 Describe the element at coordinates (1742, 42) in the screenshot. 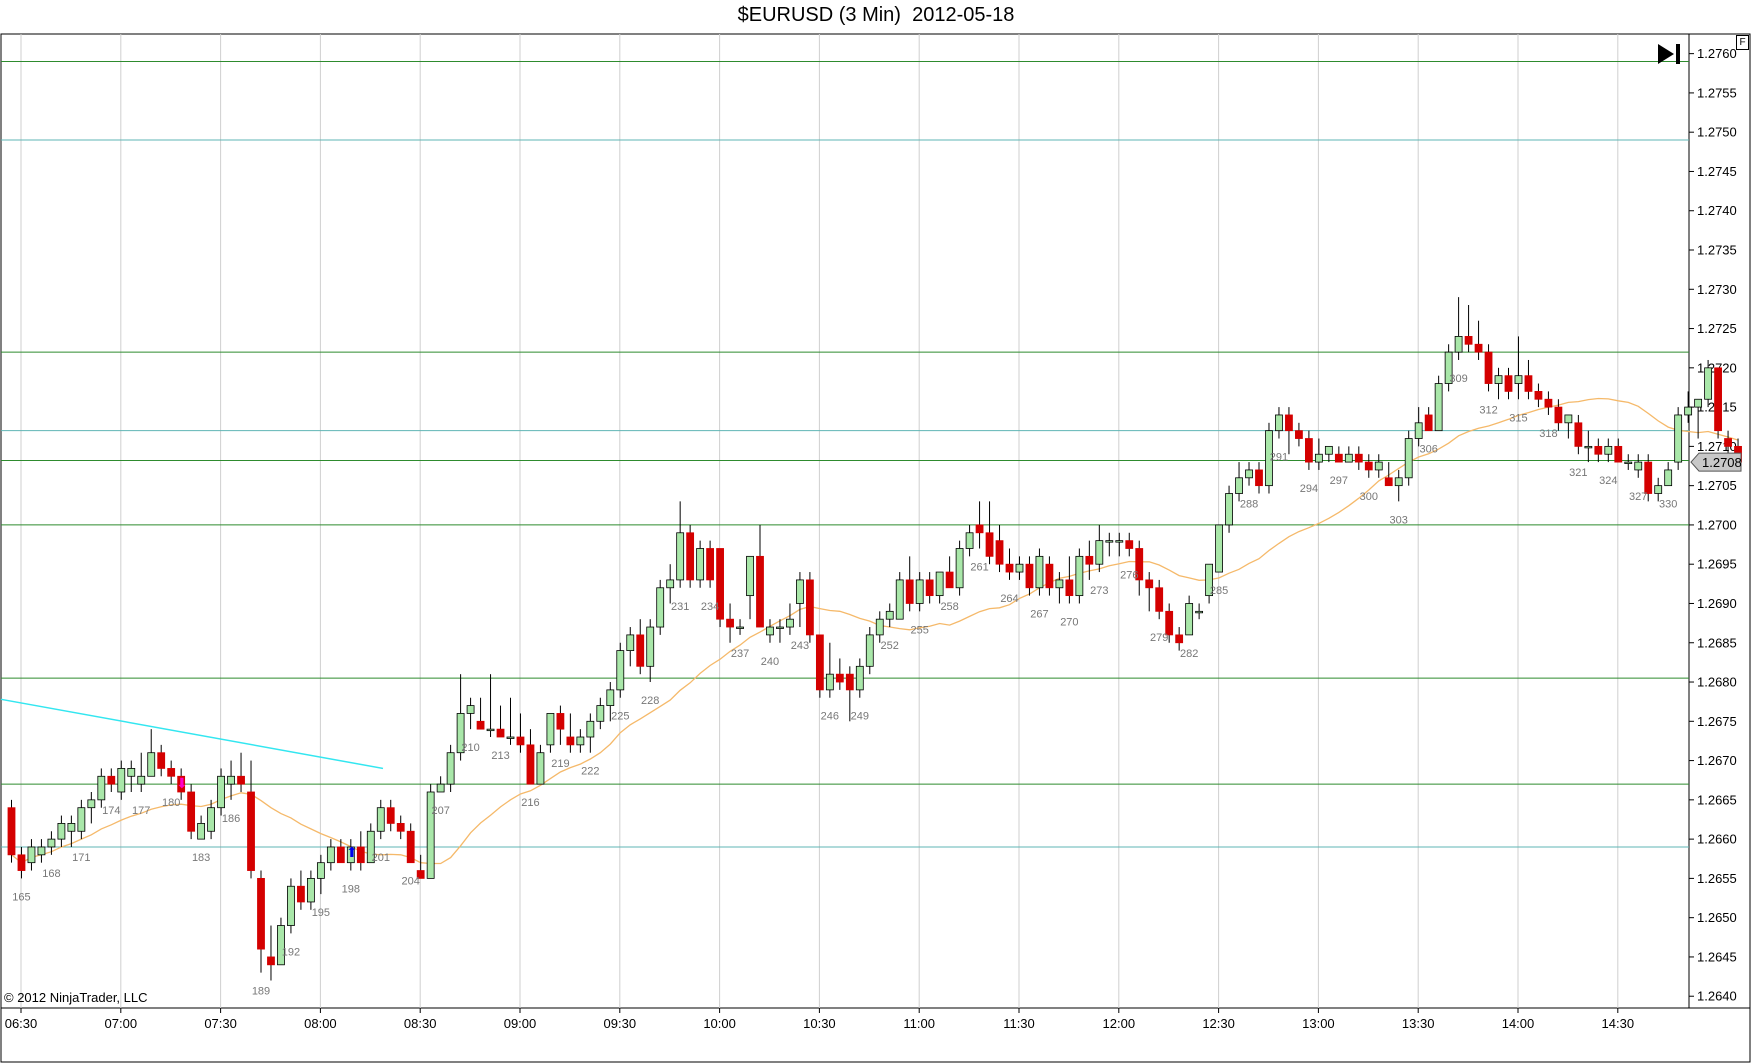

I see `f-button: F` at that location.